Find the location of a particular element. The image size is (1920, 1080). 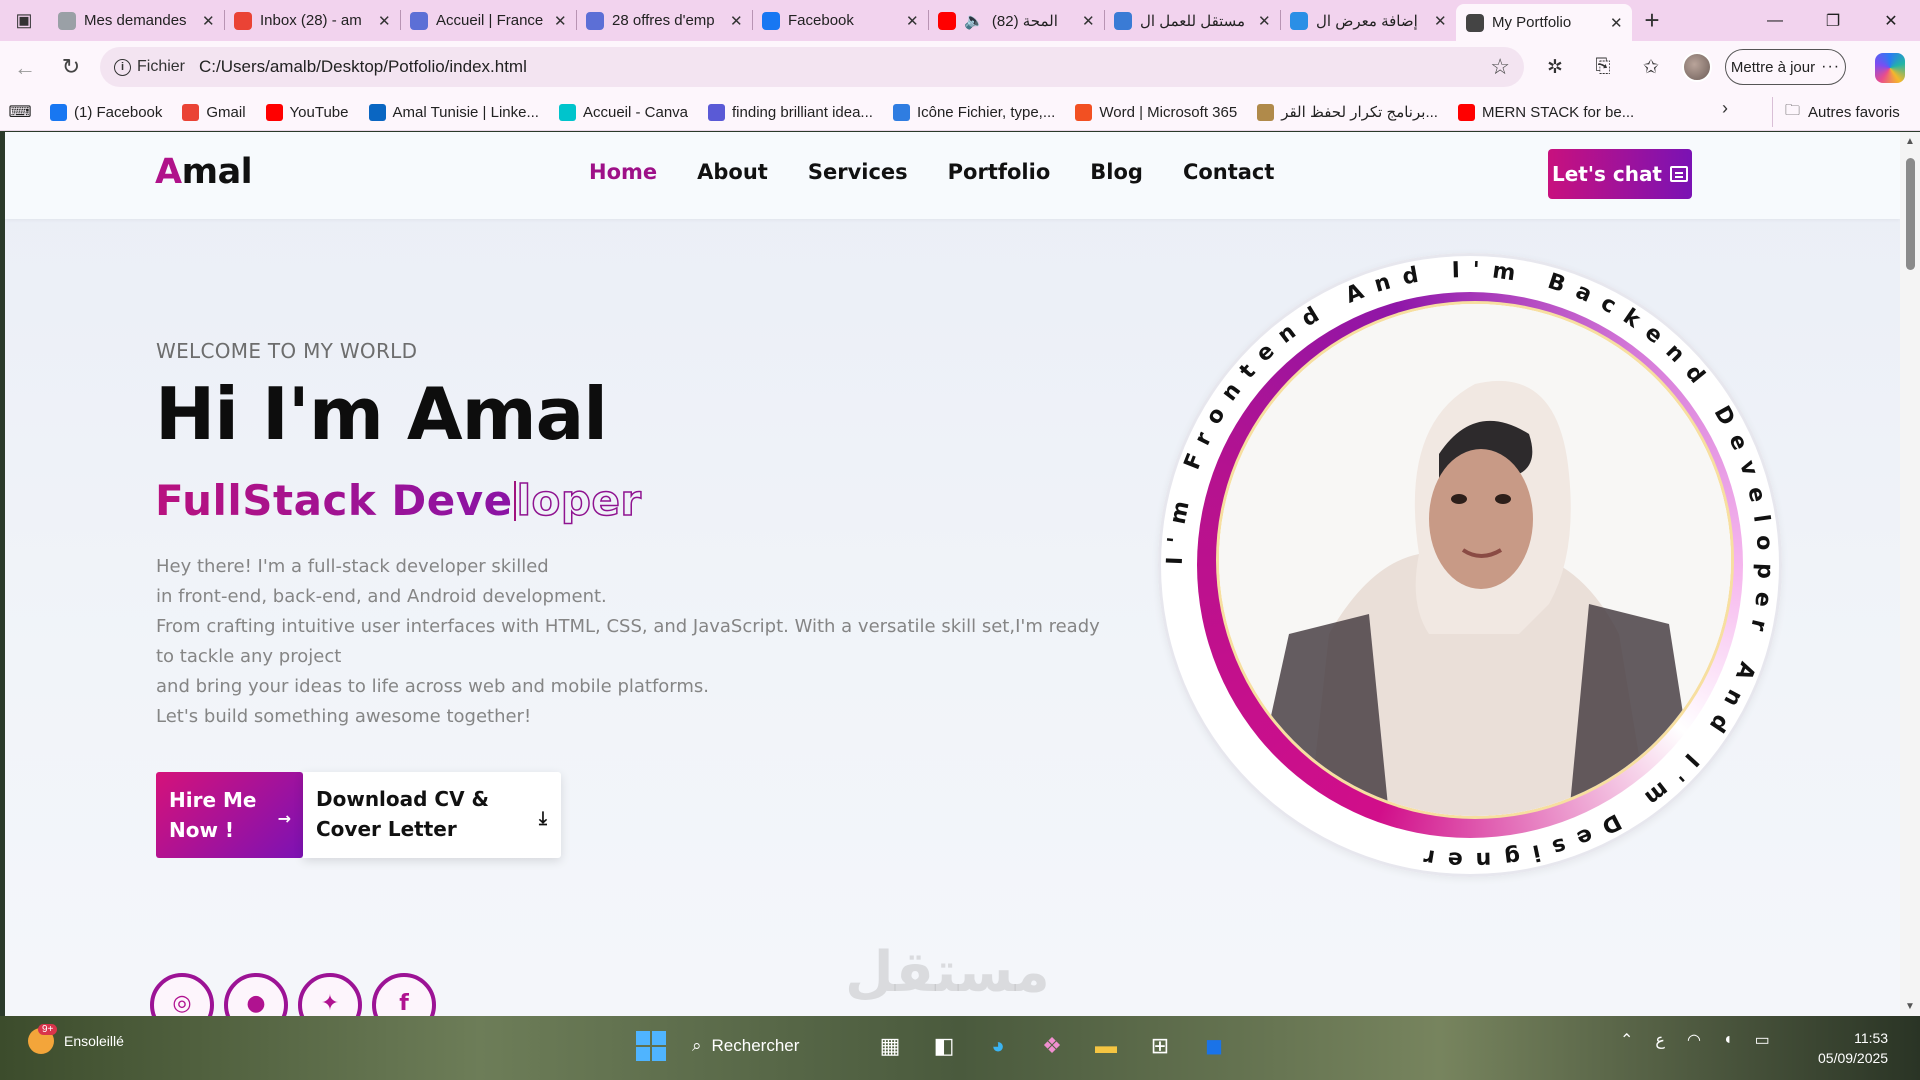

nav-item-contact: Contact is located at coordinates (1229, 172).